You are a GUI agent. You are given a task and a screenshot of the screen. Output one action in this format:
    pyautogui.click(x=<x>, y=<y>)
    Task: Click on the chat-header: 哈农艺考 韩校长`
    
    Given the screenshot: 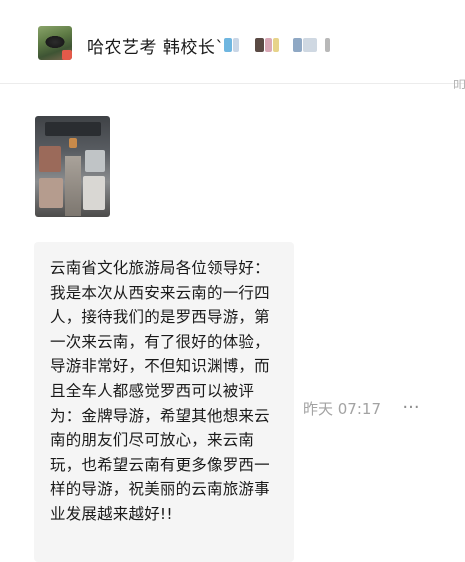 What is the action you would take?
    pyautogui.click(x=232, y=41)
    